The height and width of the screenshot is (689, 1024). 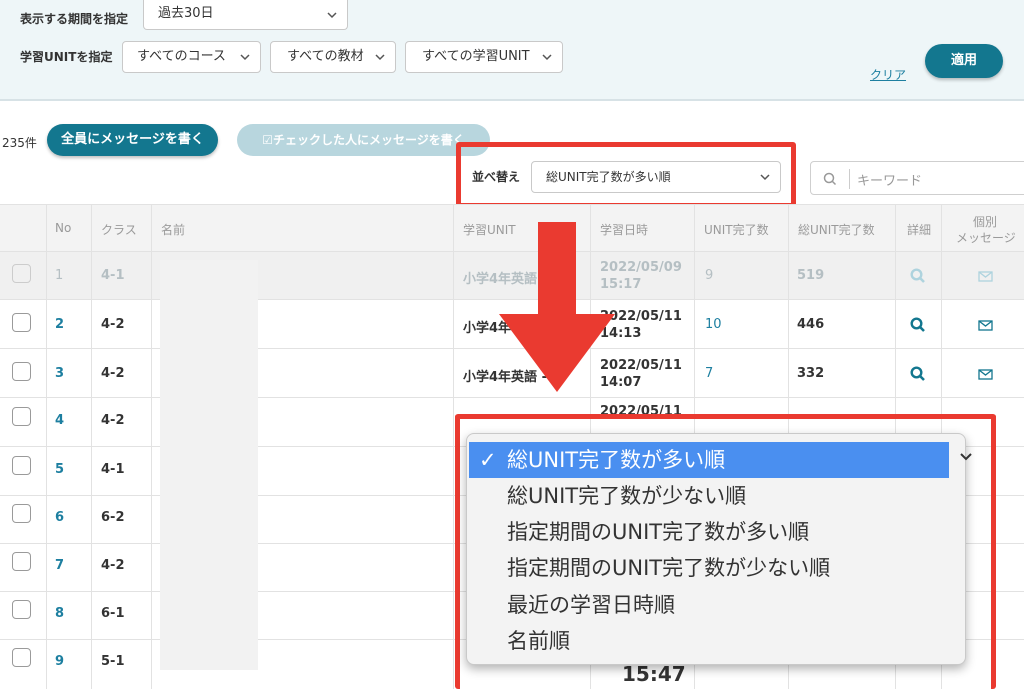 I want to click on row-unit-done: 9, so click(x=709, y=275).